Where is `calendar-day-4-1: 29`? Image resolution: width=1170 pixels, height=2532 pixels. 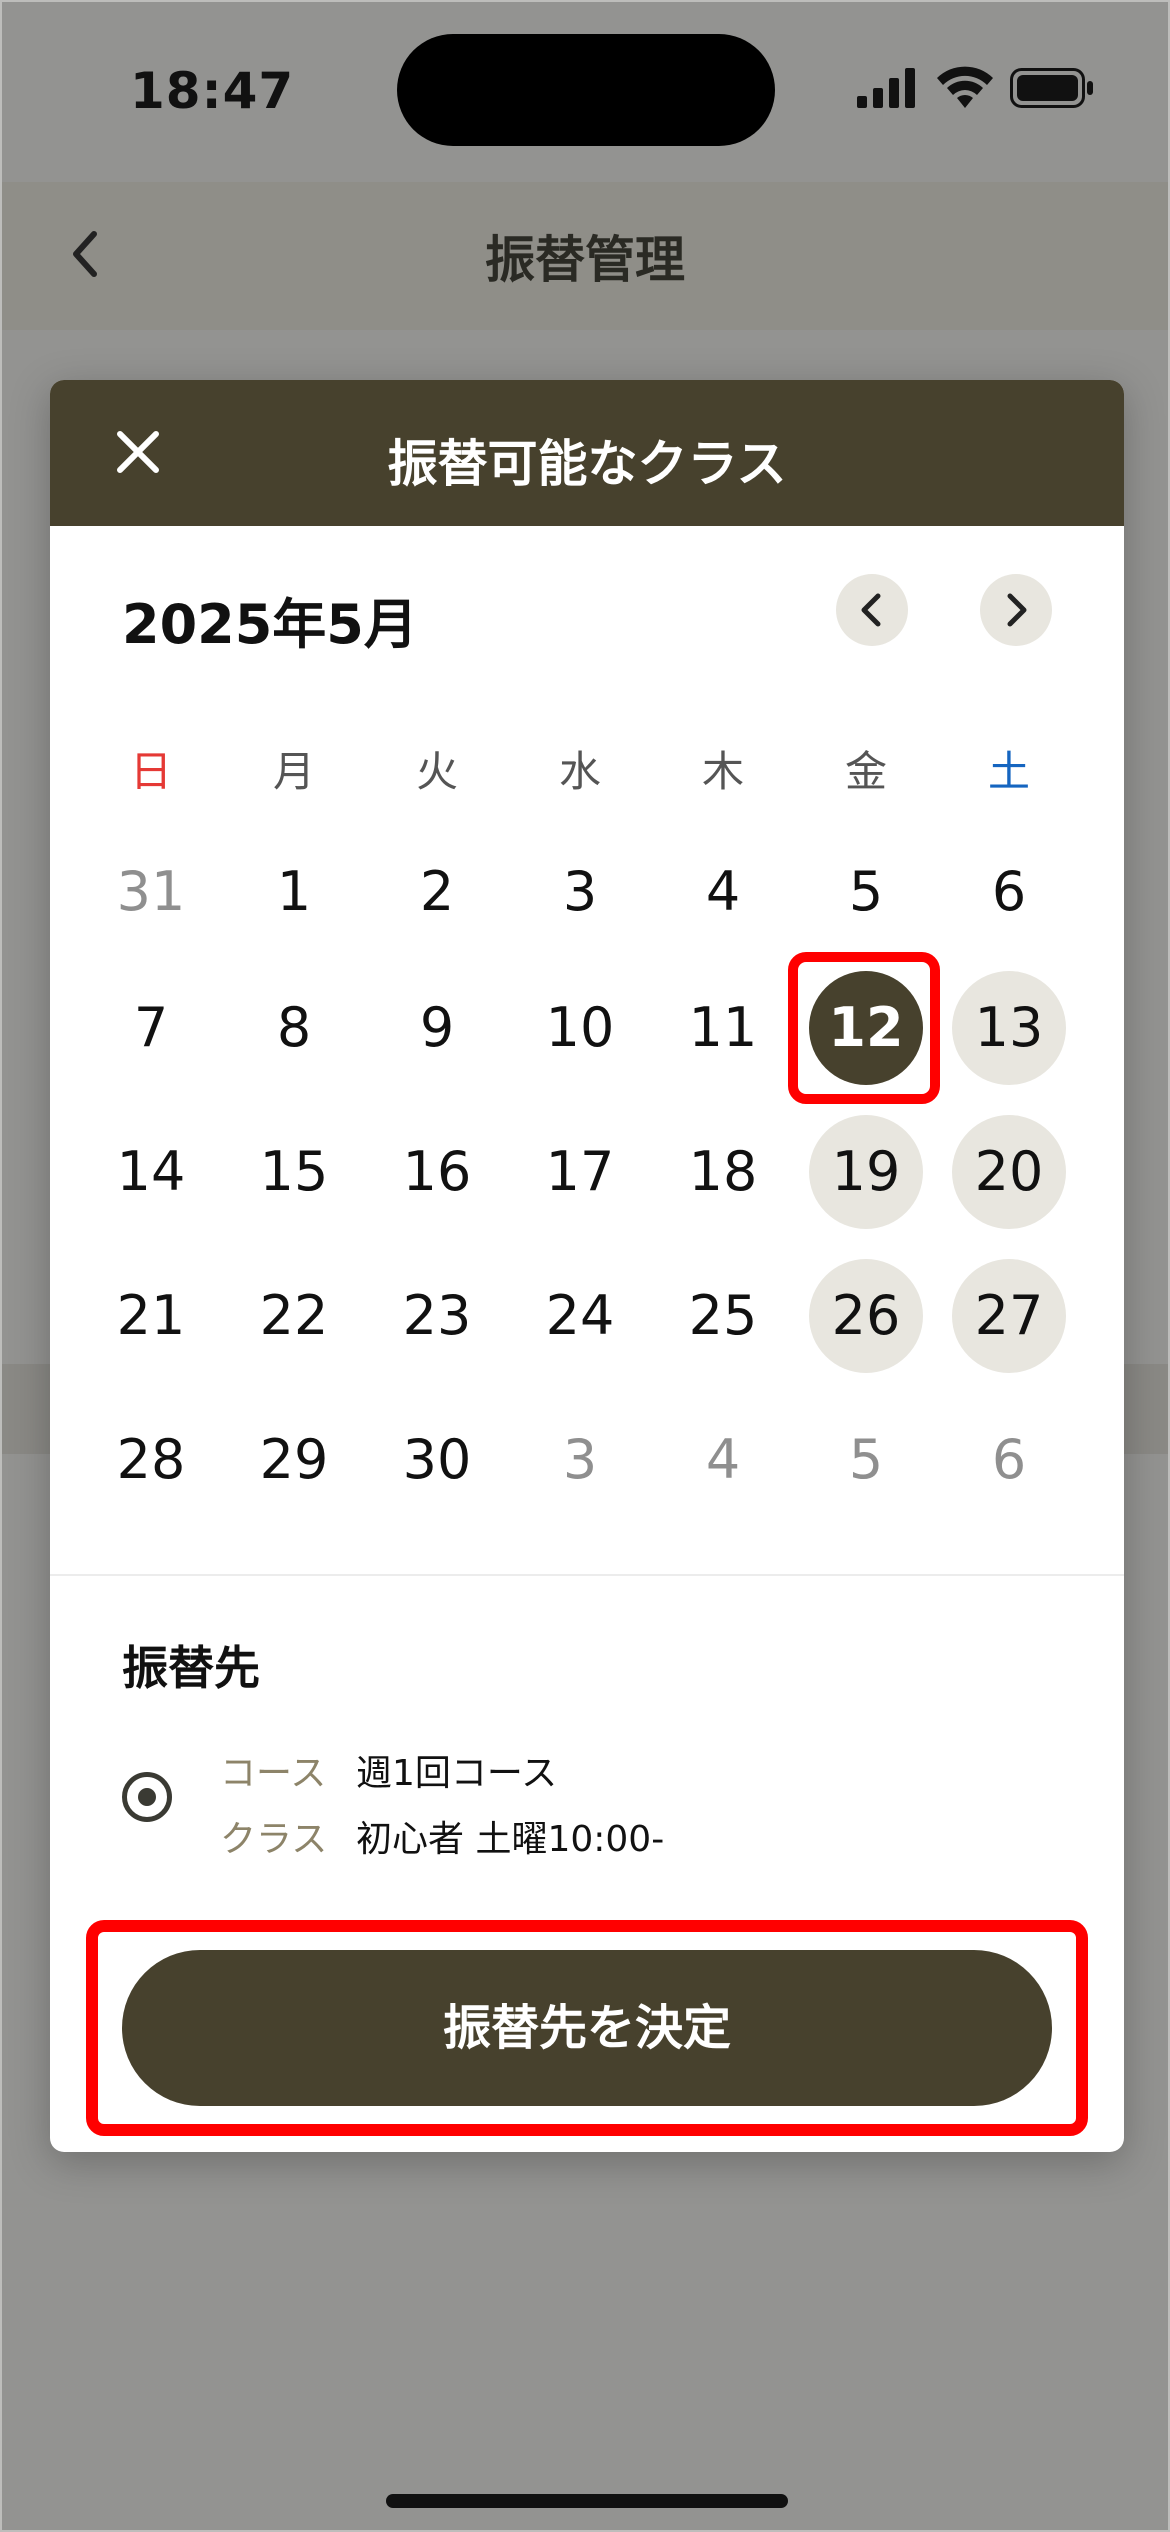 calendar-day-4-1: 29 is located at coordinates (294, 1459).